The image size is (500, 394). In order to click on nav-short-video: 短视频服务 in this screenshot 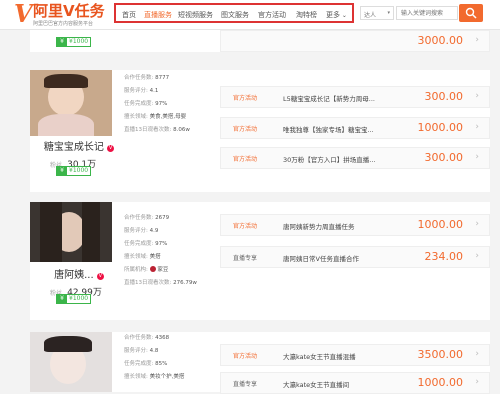, I will do `click(195, 15)`.